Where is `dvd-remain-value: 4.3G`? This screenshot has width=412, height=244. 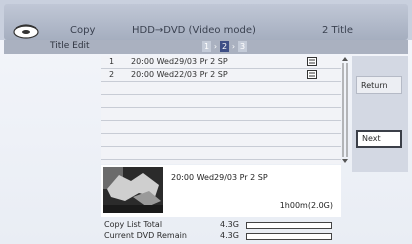 dvd-remain-value: 4.3G is located at coordinates (229, 235).